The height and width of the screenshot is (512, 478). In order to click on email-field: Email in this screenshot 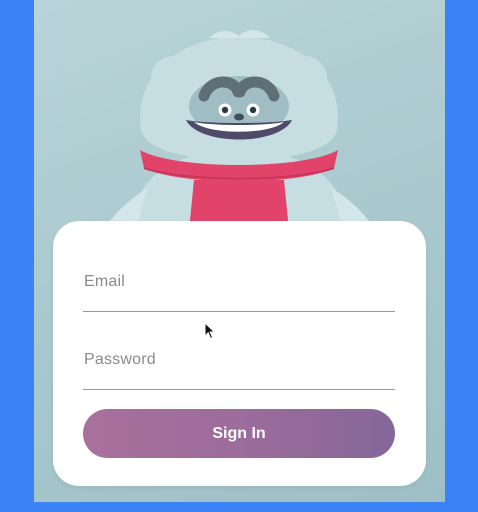, I will do `click(239, 289)`.